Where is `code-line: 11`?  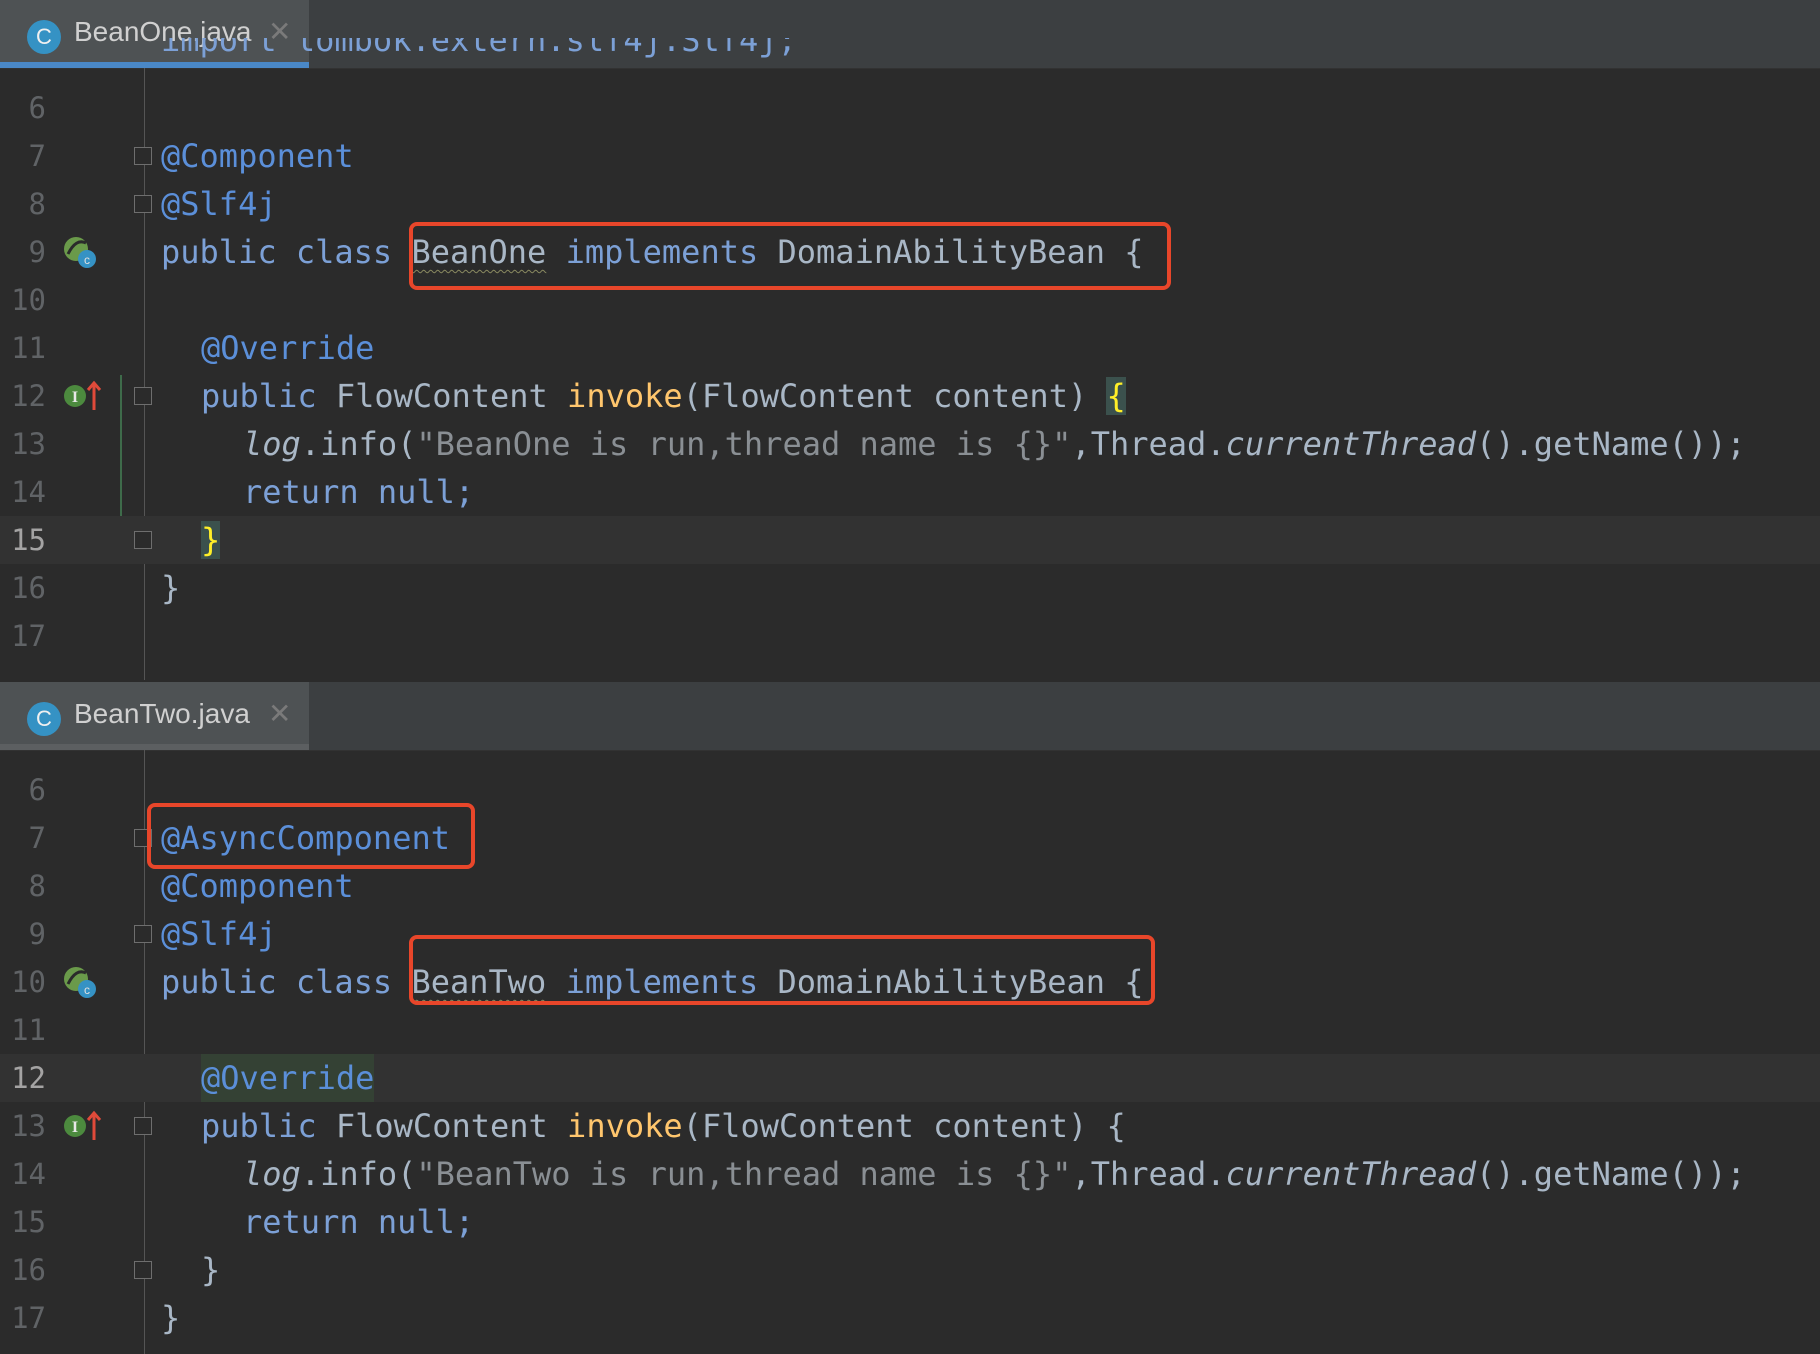
code-line: 11 is located at coordinates (910, 1030).